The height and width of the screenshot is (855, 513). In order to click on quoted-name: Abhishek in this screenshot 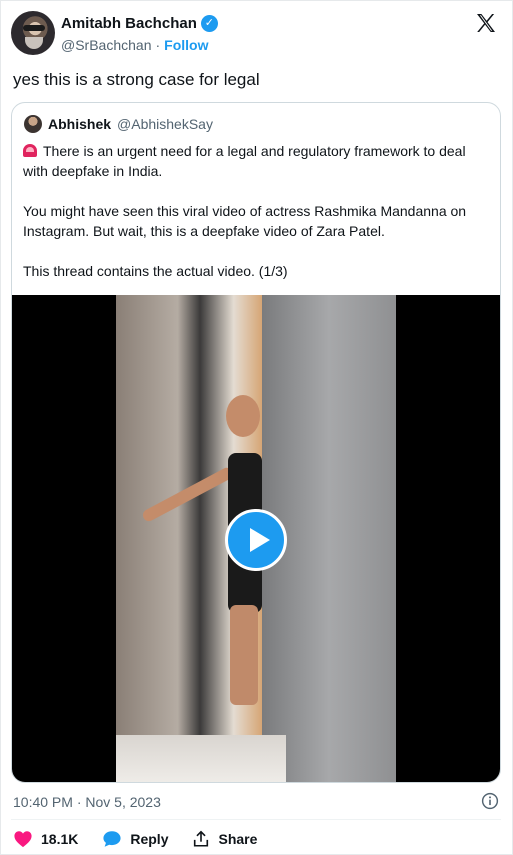, I will do `click(79, 124)`.